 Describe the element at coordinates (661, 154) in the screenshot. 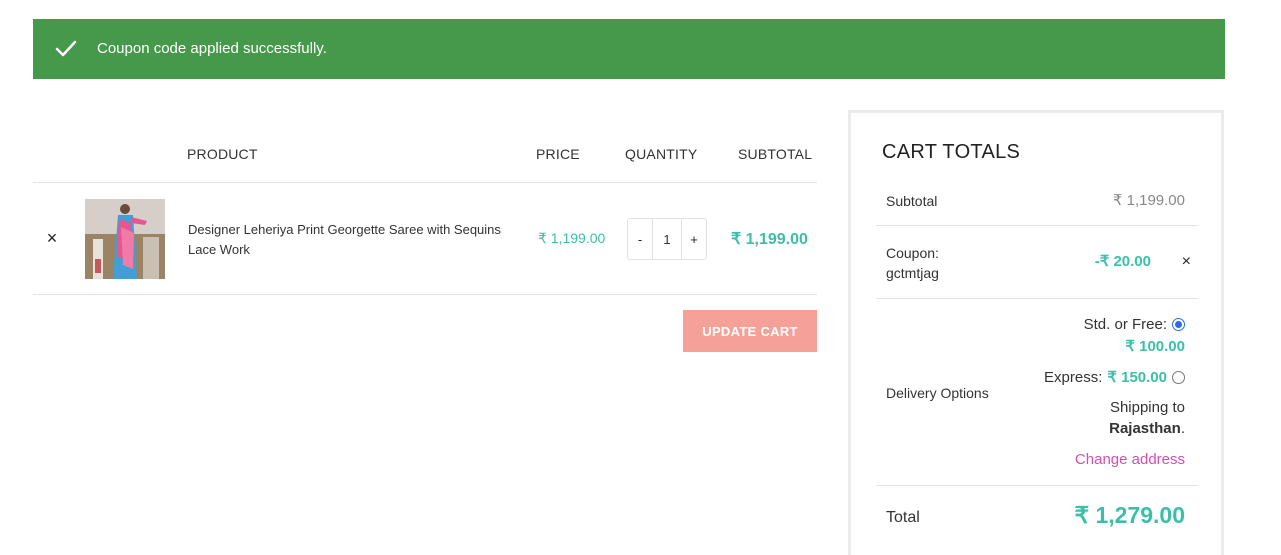

I see `header-quantity: QUANTITY` at that location.